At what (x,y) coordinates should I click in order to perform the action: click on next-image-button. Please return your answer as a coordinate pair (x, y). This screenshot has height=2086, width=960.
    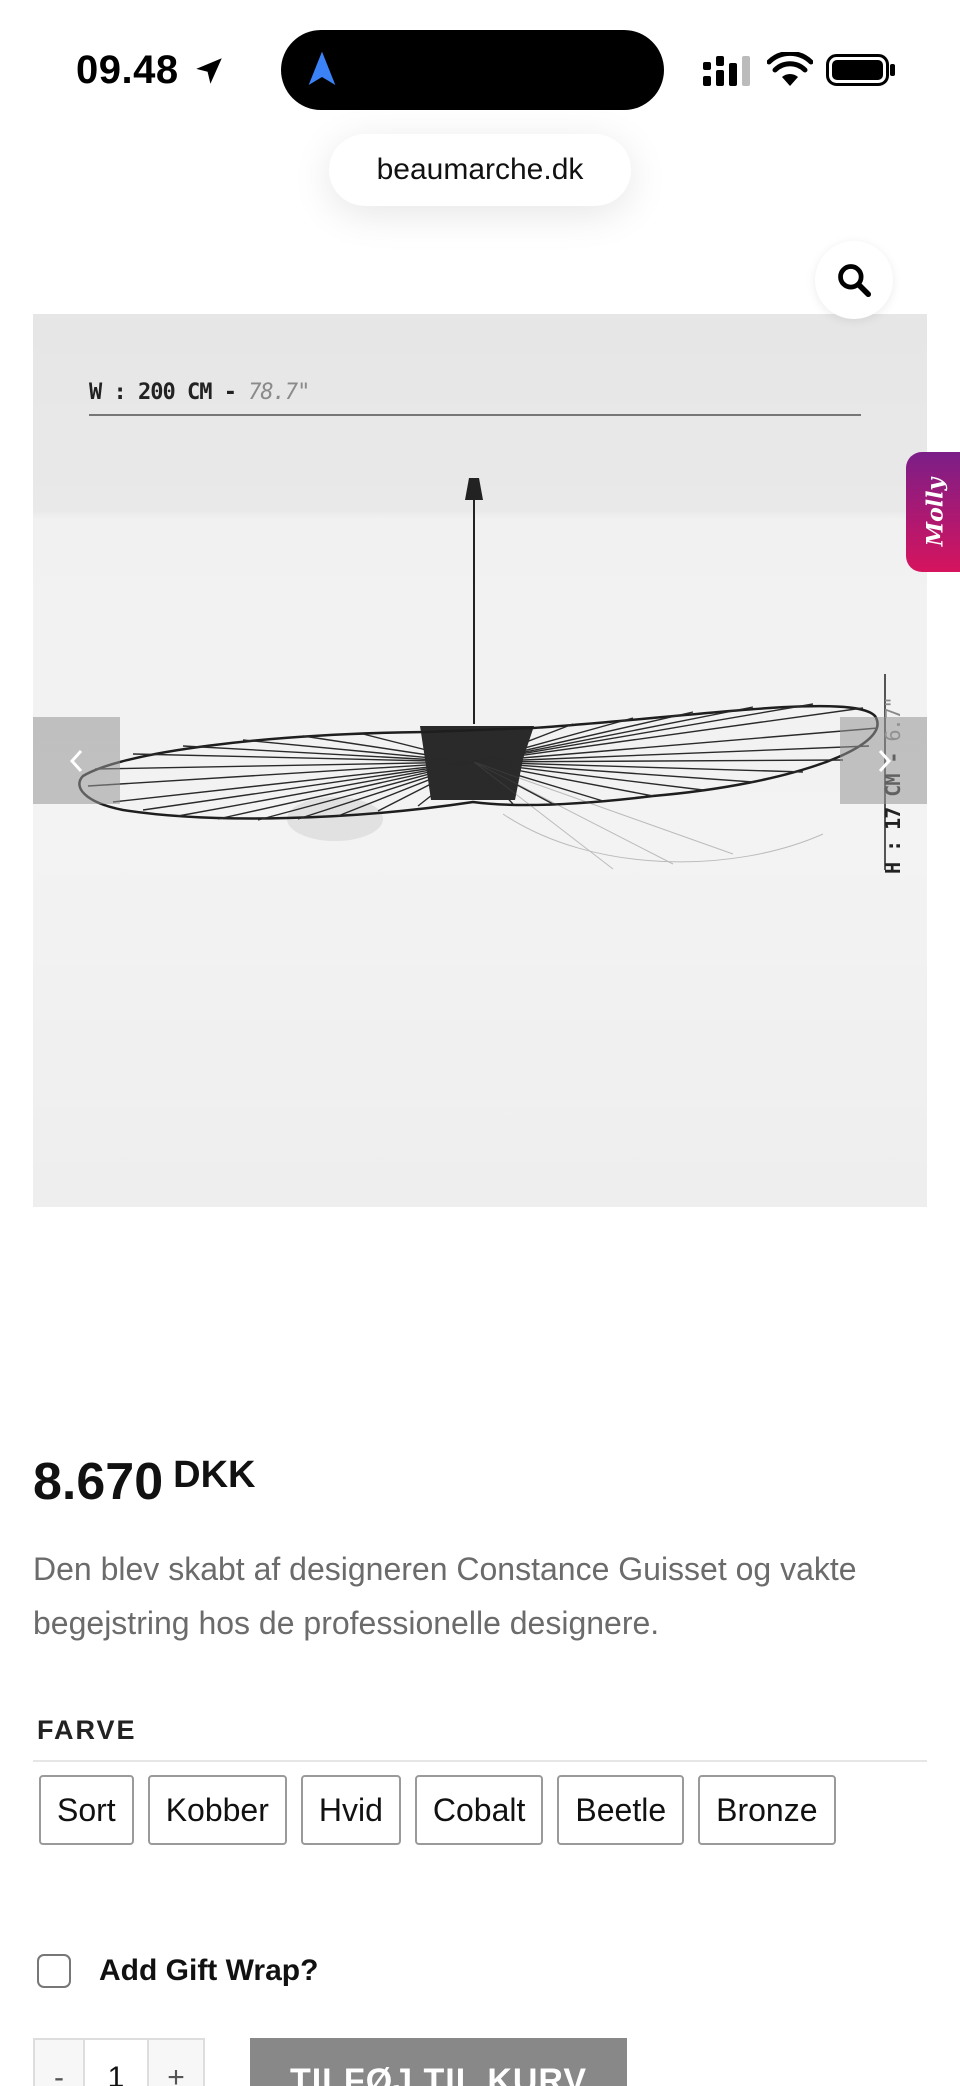
    Looking at the image, I should click on (883, 760).